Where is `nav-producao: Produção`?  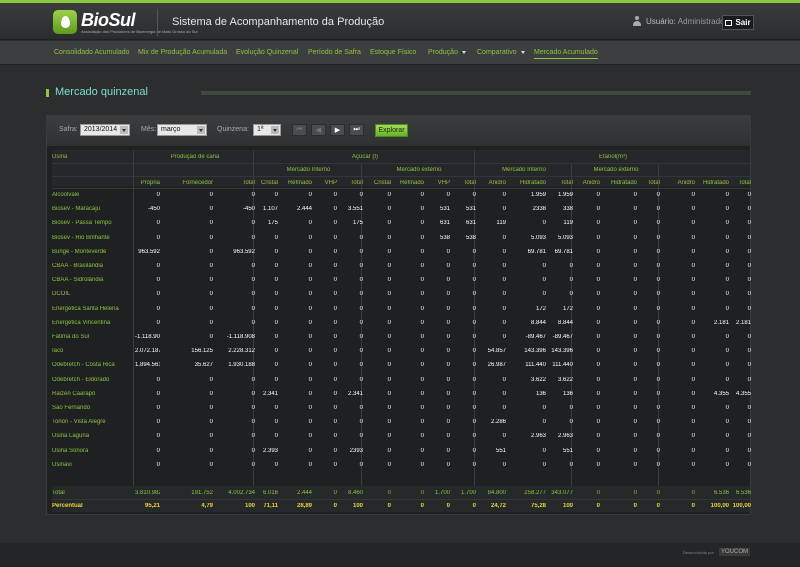 nav-producao: Produção is located at coordinates (447, 52).